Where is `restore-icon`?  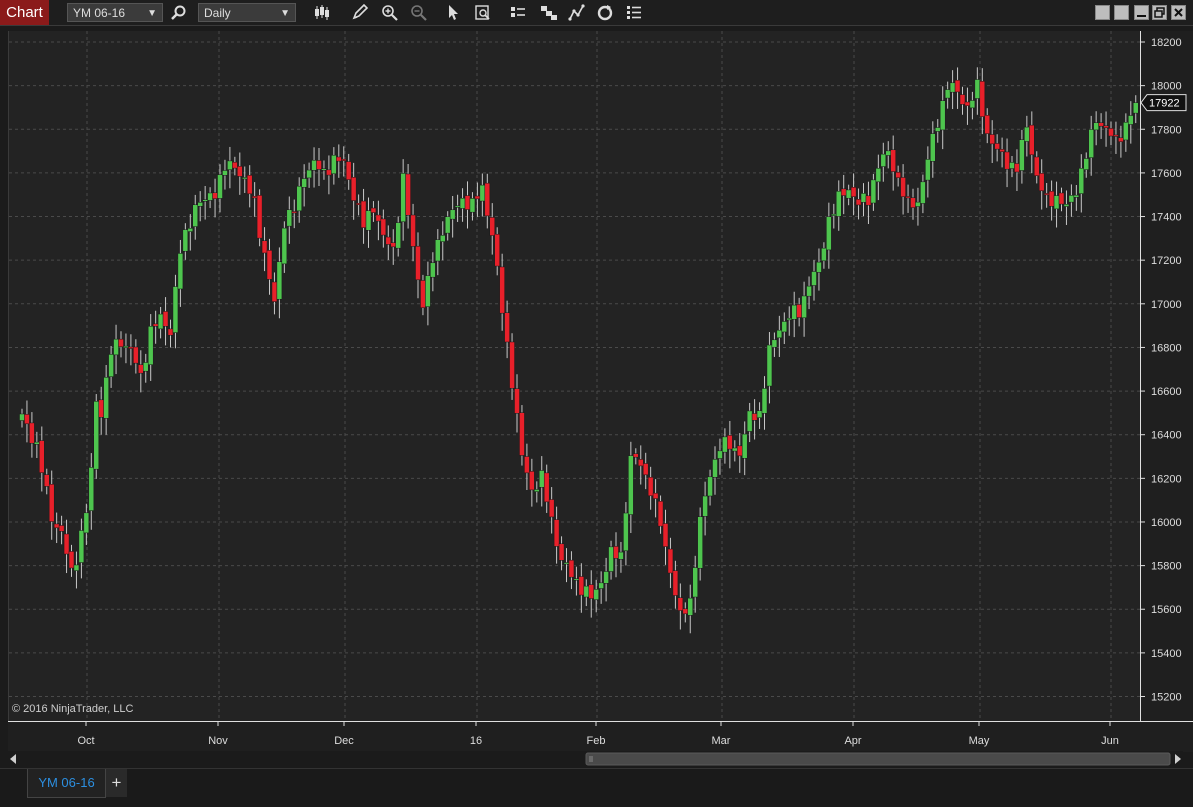 restore-icon is located at coordinates (1159, 12).